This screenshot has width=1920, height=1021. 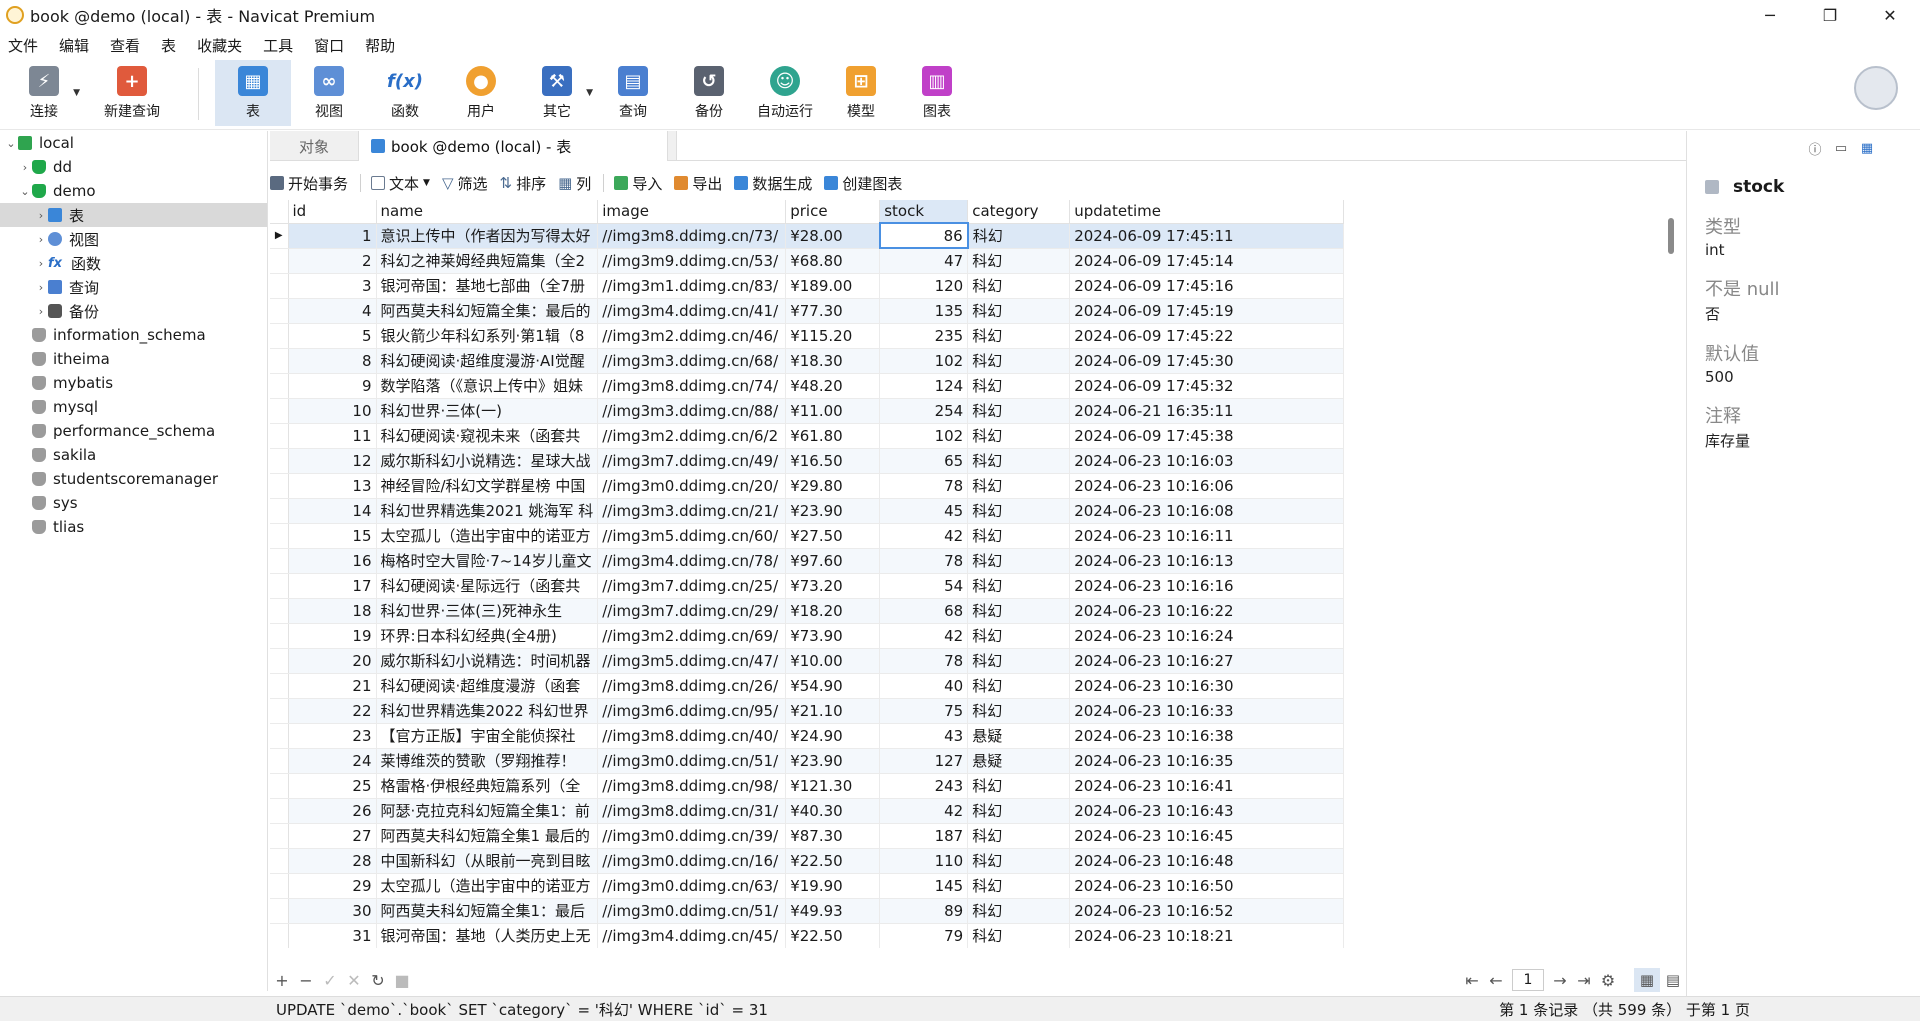 I want to click on cell-name: 环界:日本科幻经典(全4册), so click(x=487, y=636).